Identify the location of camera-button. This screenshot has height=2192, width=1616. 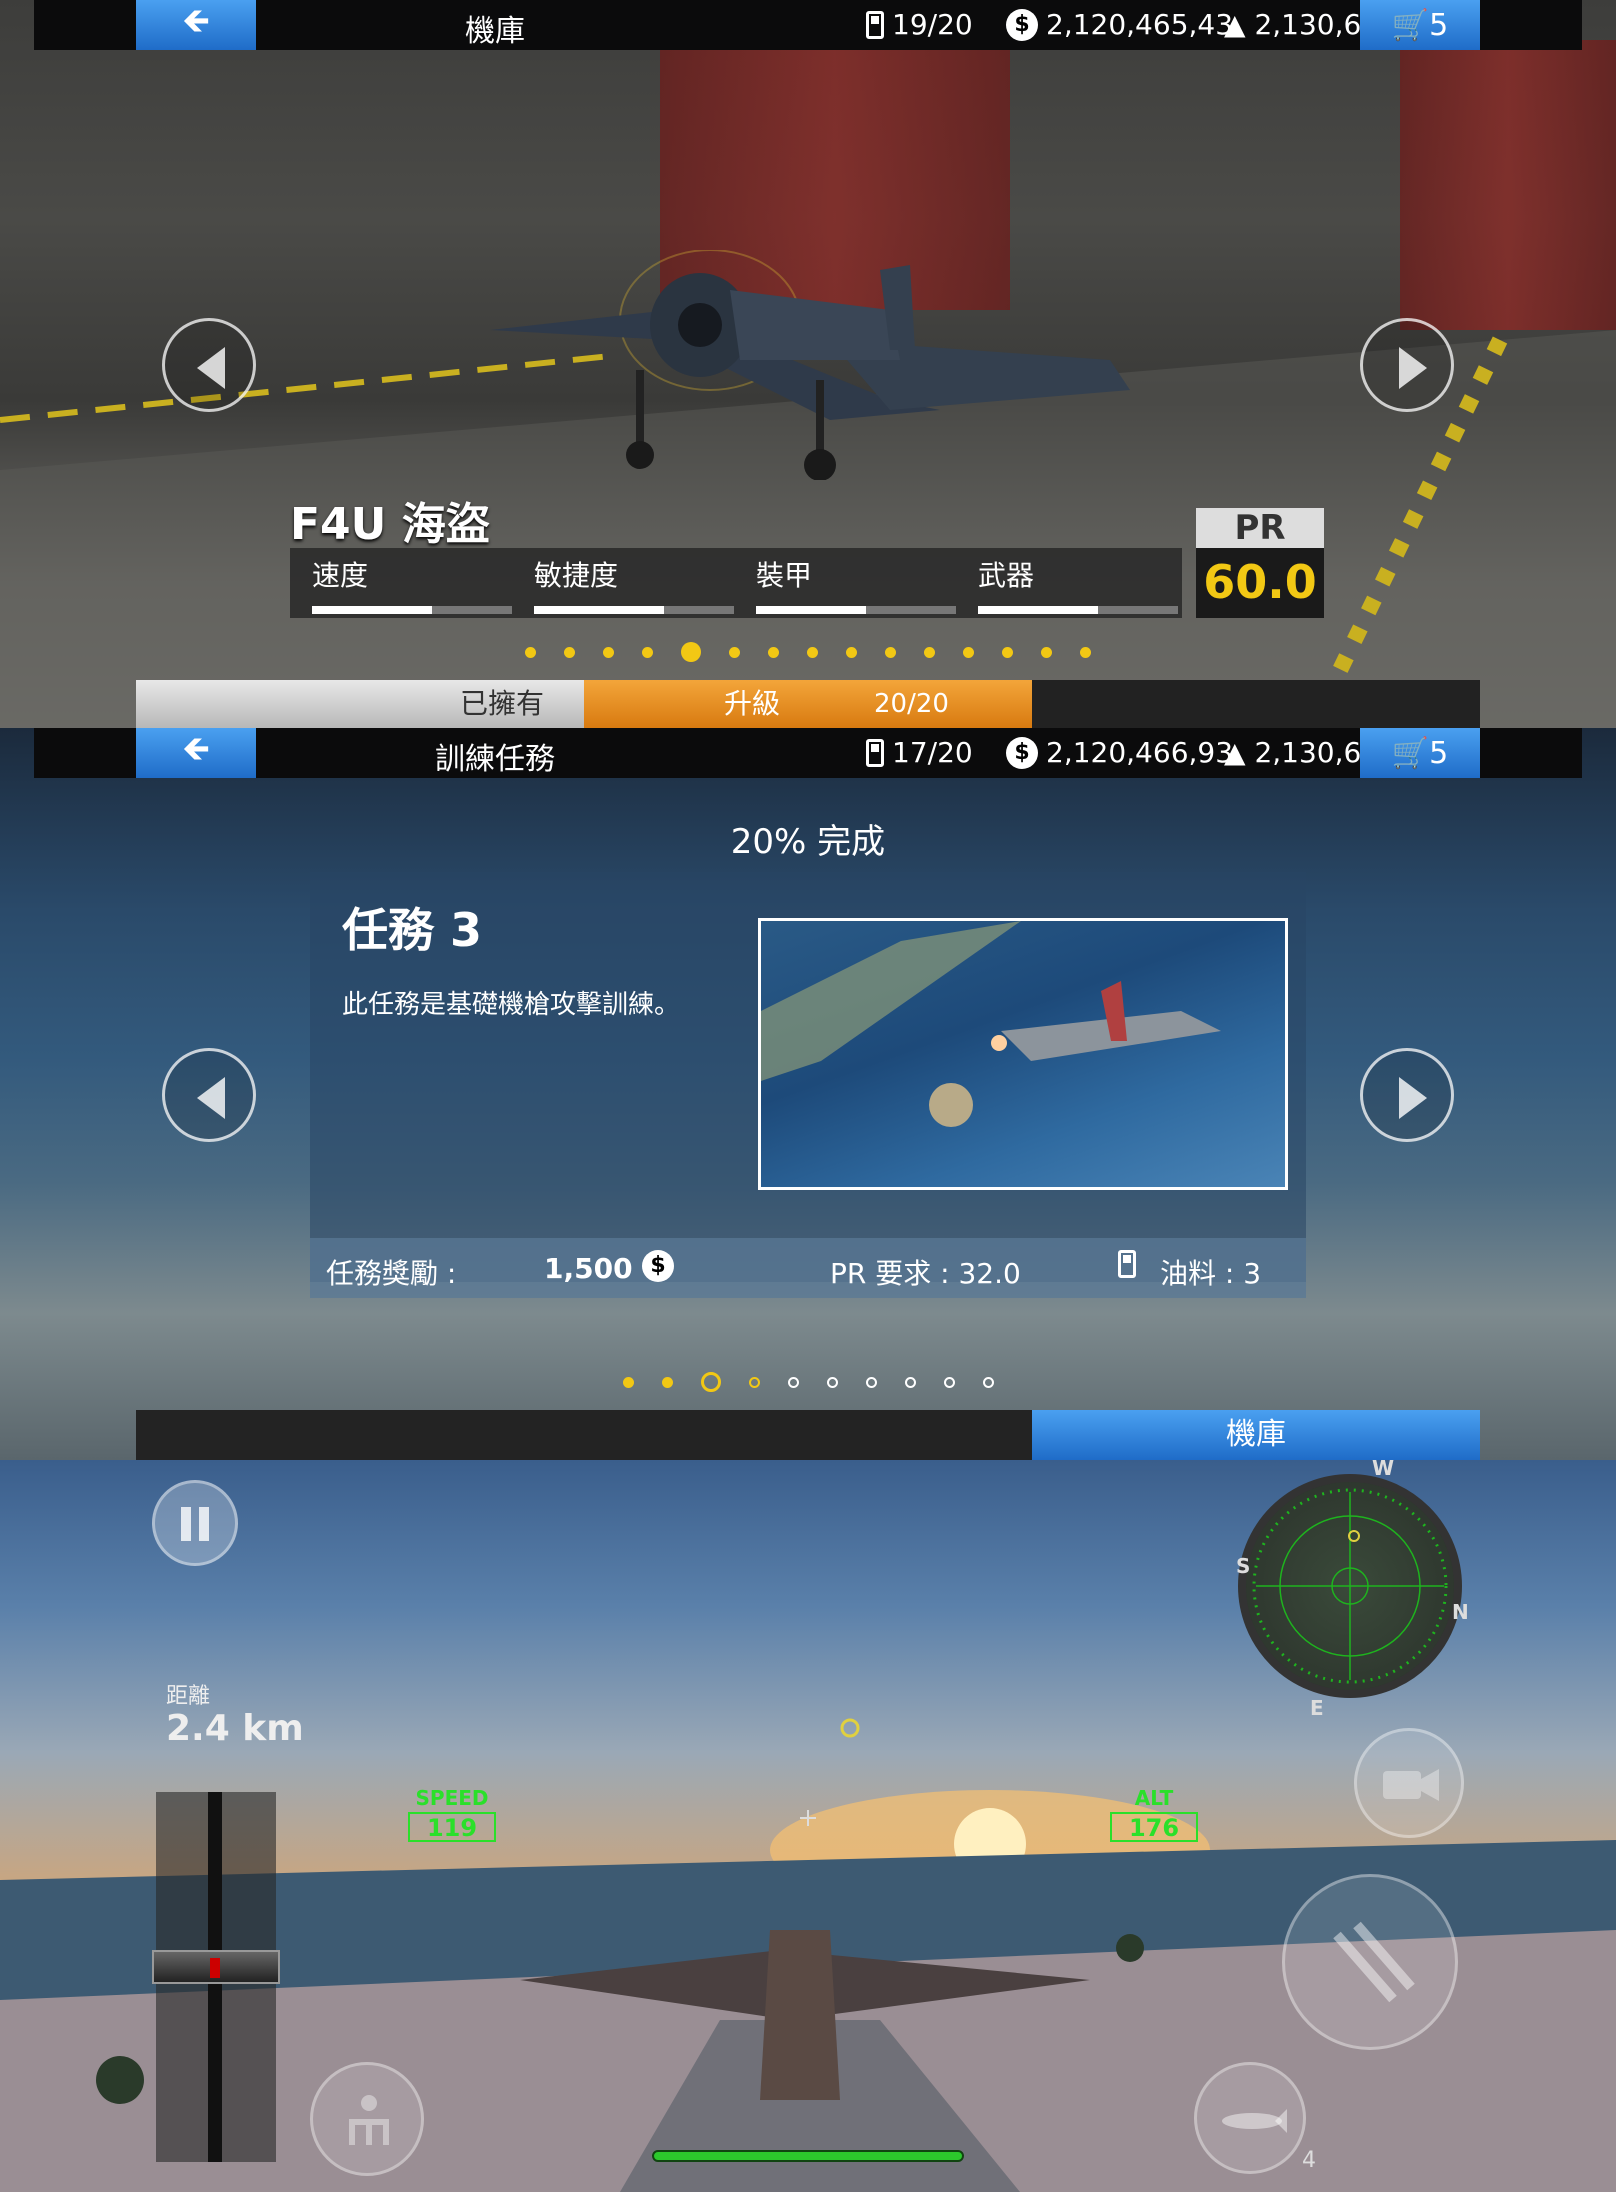
(1409, 1783).